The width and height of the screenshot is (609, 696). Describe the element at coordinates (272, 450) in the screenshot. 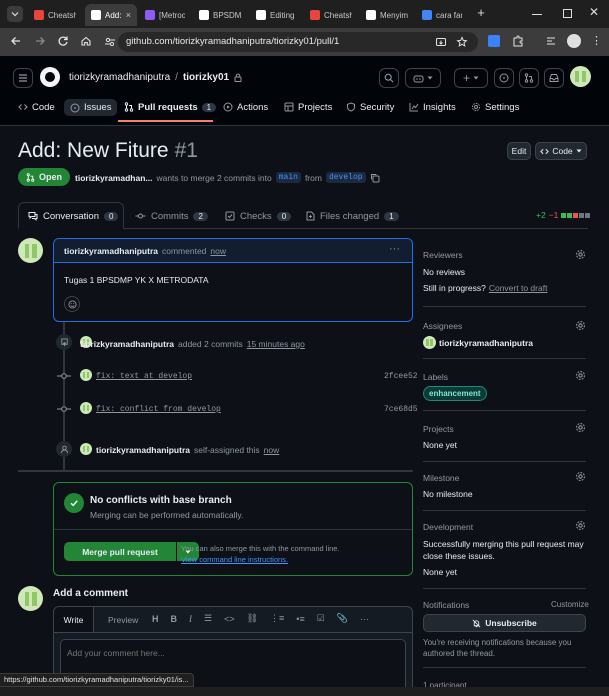

I see `assign-time: now` at that location.